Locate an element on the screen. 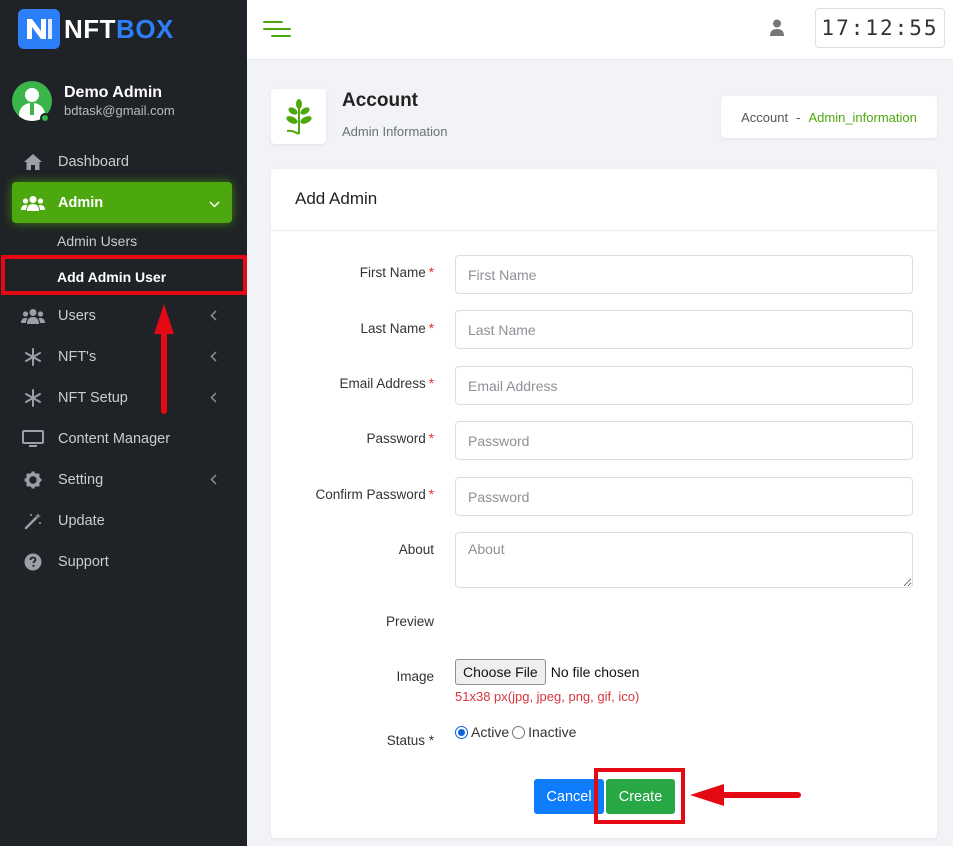 This screenshot has height=846, width=953. sidebar-item-setting: Setting is located at coordinates (123, 479).